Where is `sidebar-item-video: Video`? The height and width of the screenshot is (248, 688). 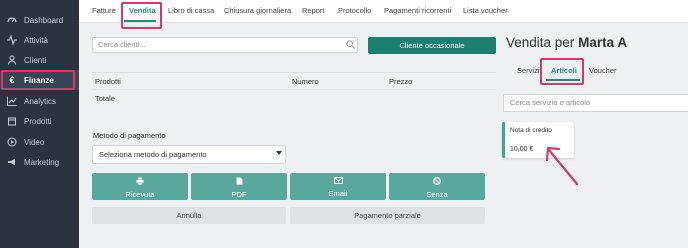
sidebar-item-video: Video is located at coordinates (39, 142).